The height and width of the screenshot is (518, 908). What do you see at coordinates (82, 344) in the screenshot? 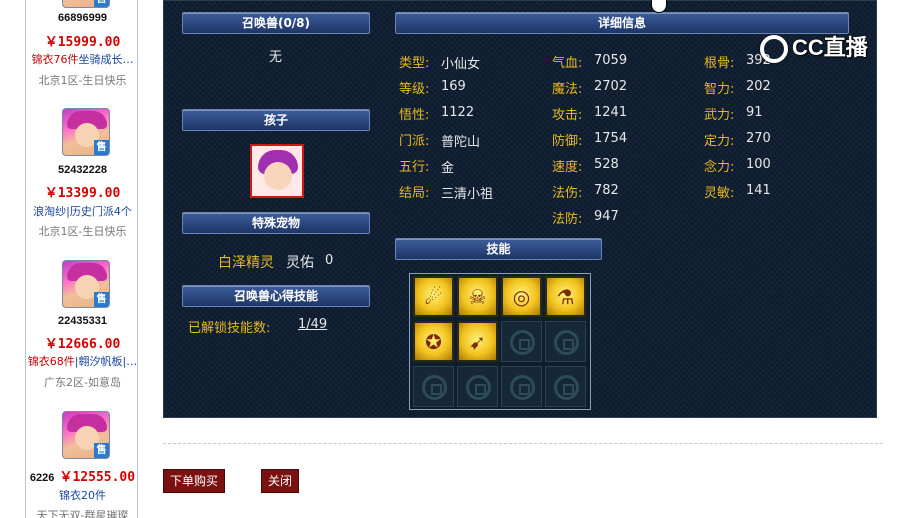
I see `listing-price: ￥12666.00` at bounding box center [82, 344].